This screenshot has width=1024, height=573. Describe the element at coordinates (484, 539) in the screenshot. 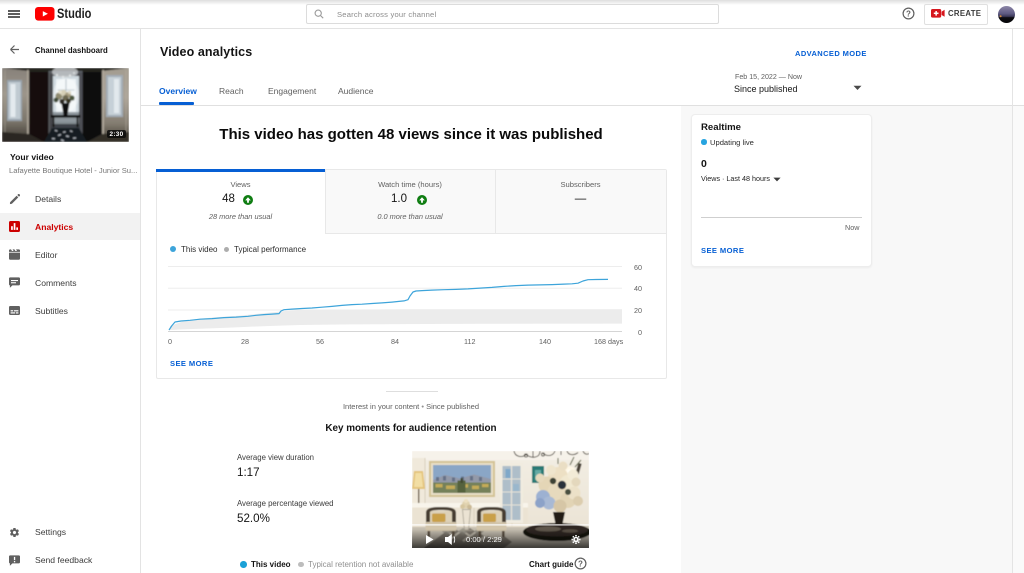

I see `svg-text: 0:00 / 2:29` at that location.